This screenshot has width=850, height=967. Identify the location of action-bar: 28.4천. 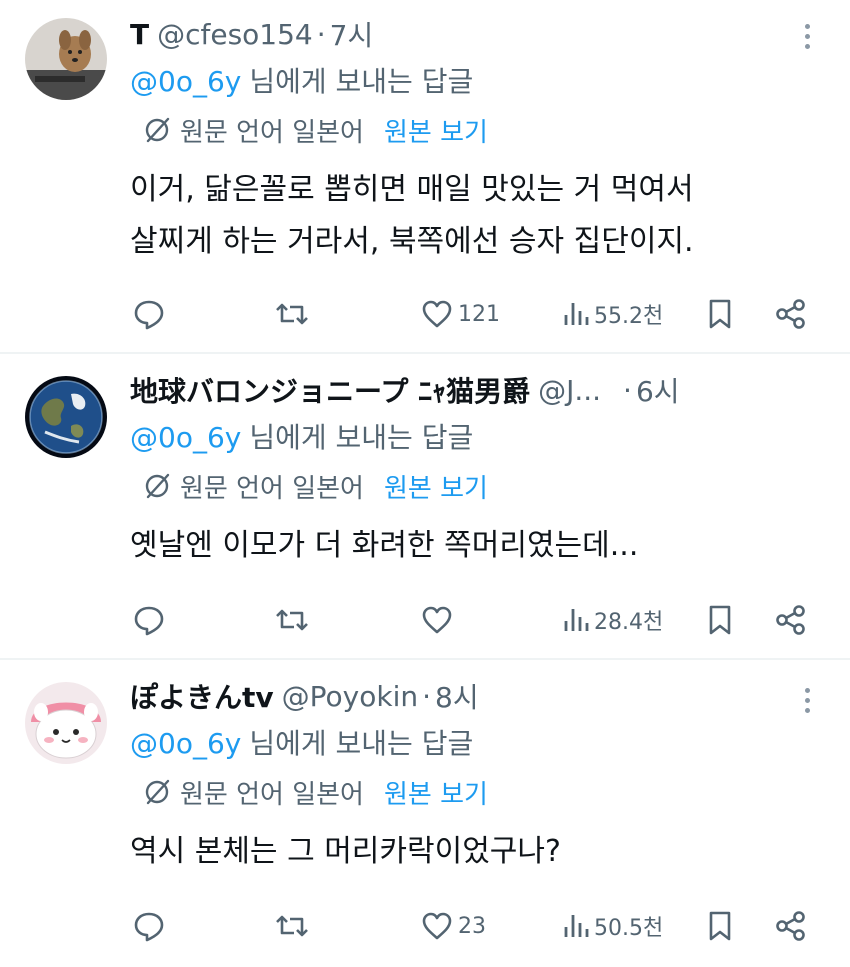
(425, 620).